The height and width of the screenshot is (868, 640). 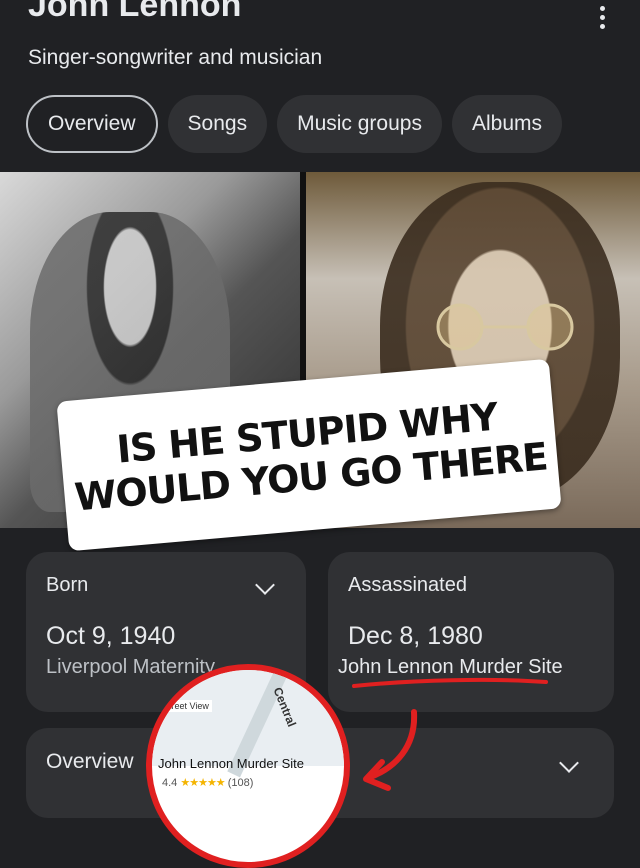 I want to click on red-underline-annotation, so click(x=450, y=682).